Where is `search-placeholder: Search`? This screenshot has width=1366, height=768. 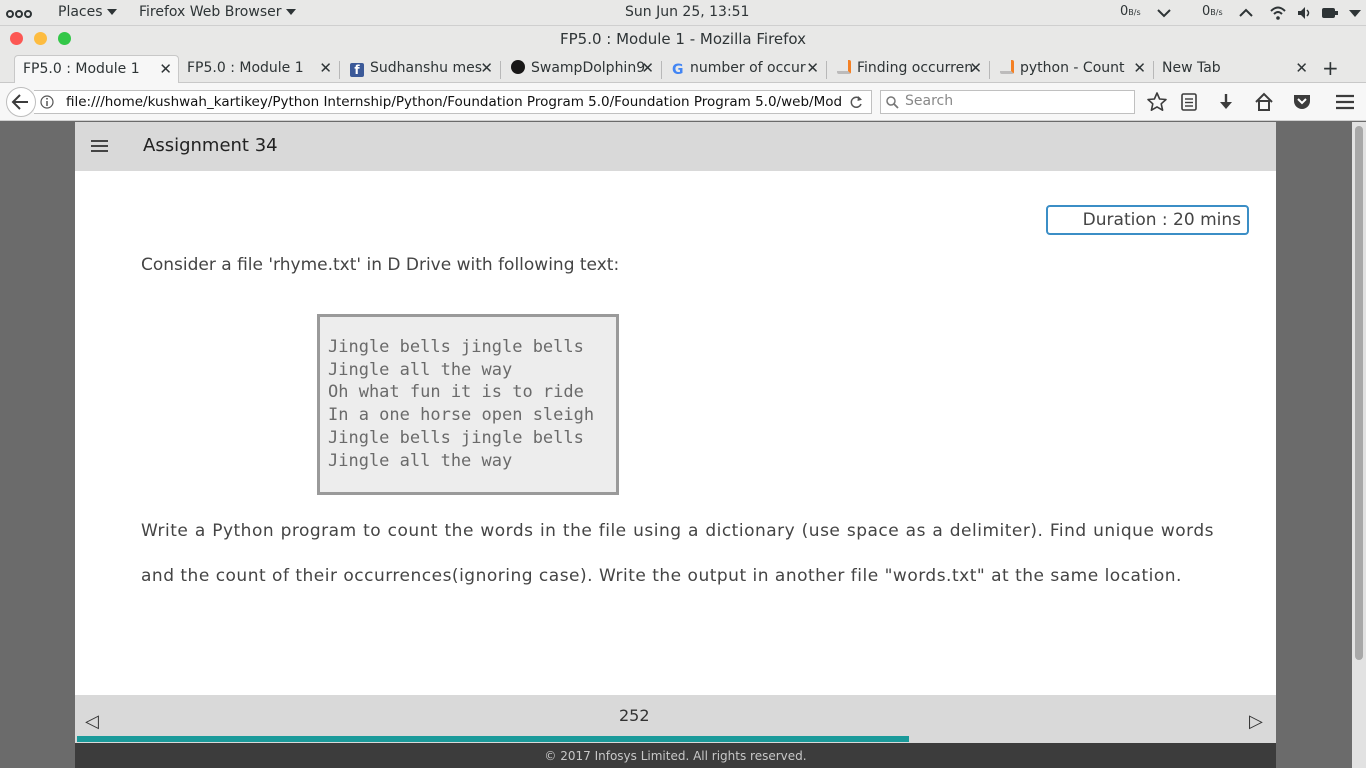
search-placeholder: Search is located at coordinates (929, 101).